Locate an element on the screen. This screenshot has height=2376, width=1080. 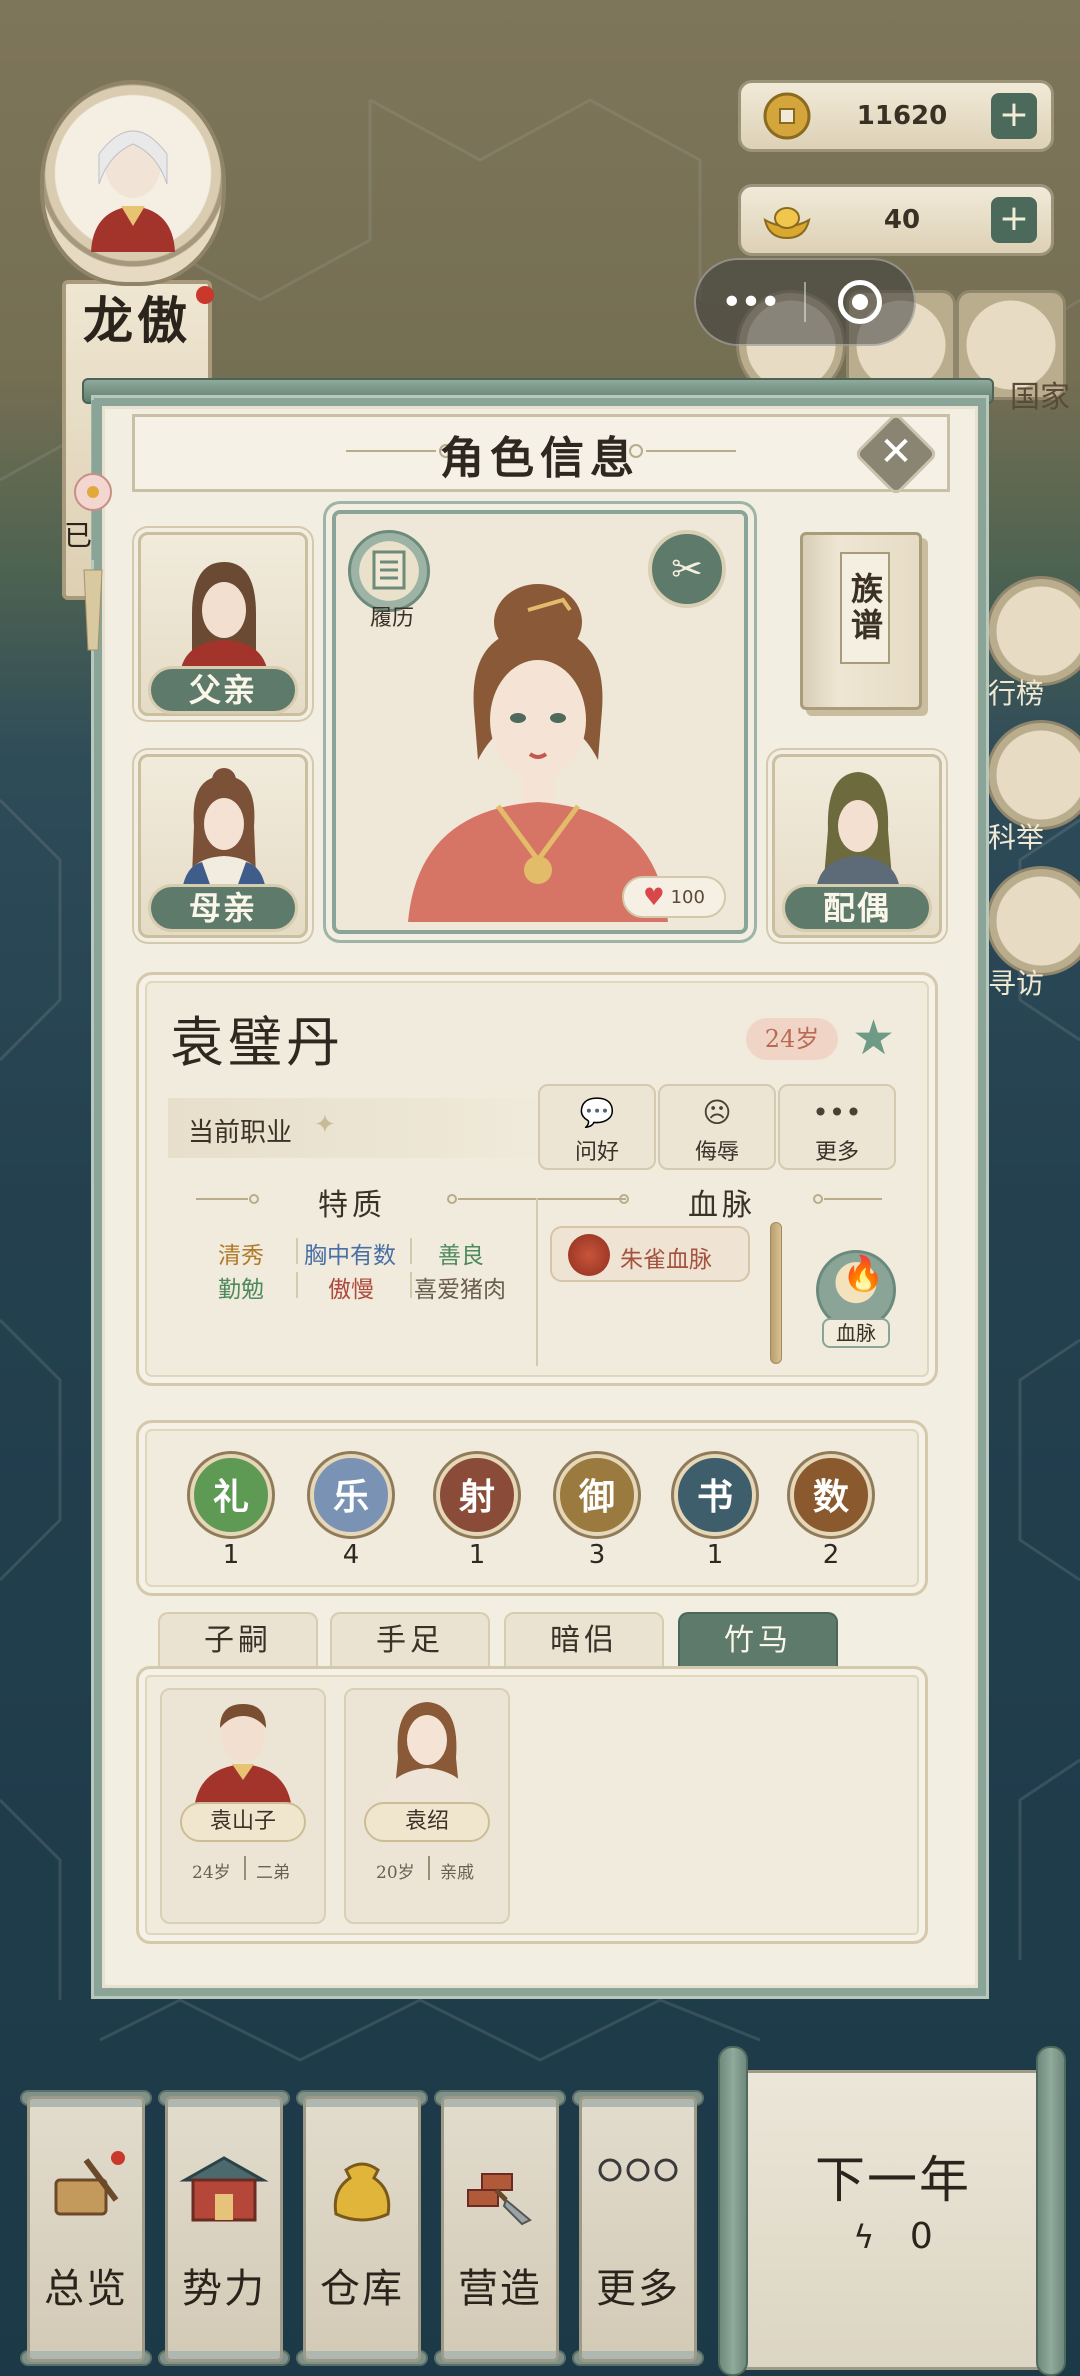
coin-resource: 11620 + is located at coordinates (896, 116).